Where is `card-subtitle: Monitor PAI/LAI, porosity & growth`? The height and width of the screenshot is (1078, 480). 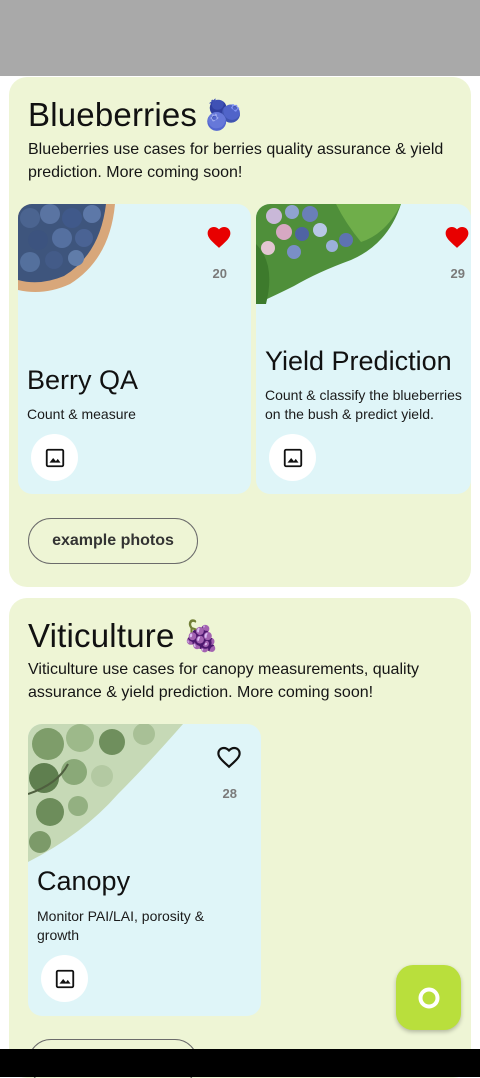
card-subtitle: Monitor PAI/LAI, porosity & growth is located at coordinates (121, 925).